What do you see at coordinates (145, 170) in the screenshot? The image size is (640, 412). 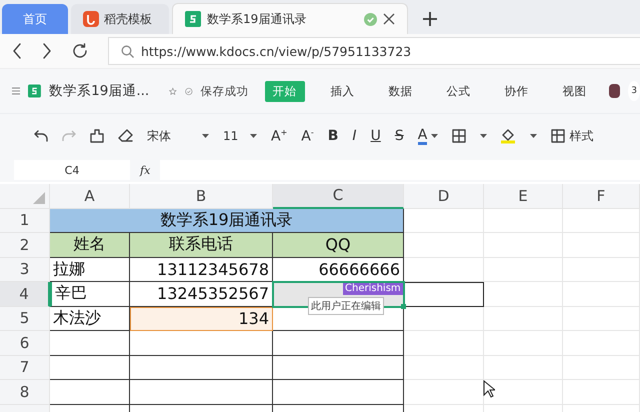 I see `function-label: fx` at bounding box center [145, 170].